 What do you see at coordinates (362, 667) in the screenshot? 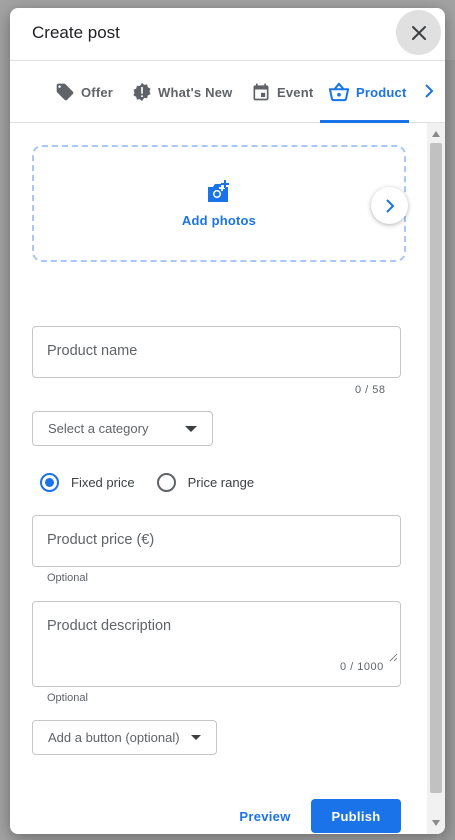
I see `description-counter: 0 / 1000` at bounding box center [362, 667].